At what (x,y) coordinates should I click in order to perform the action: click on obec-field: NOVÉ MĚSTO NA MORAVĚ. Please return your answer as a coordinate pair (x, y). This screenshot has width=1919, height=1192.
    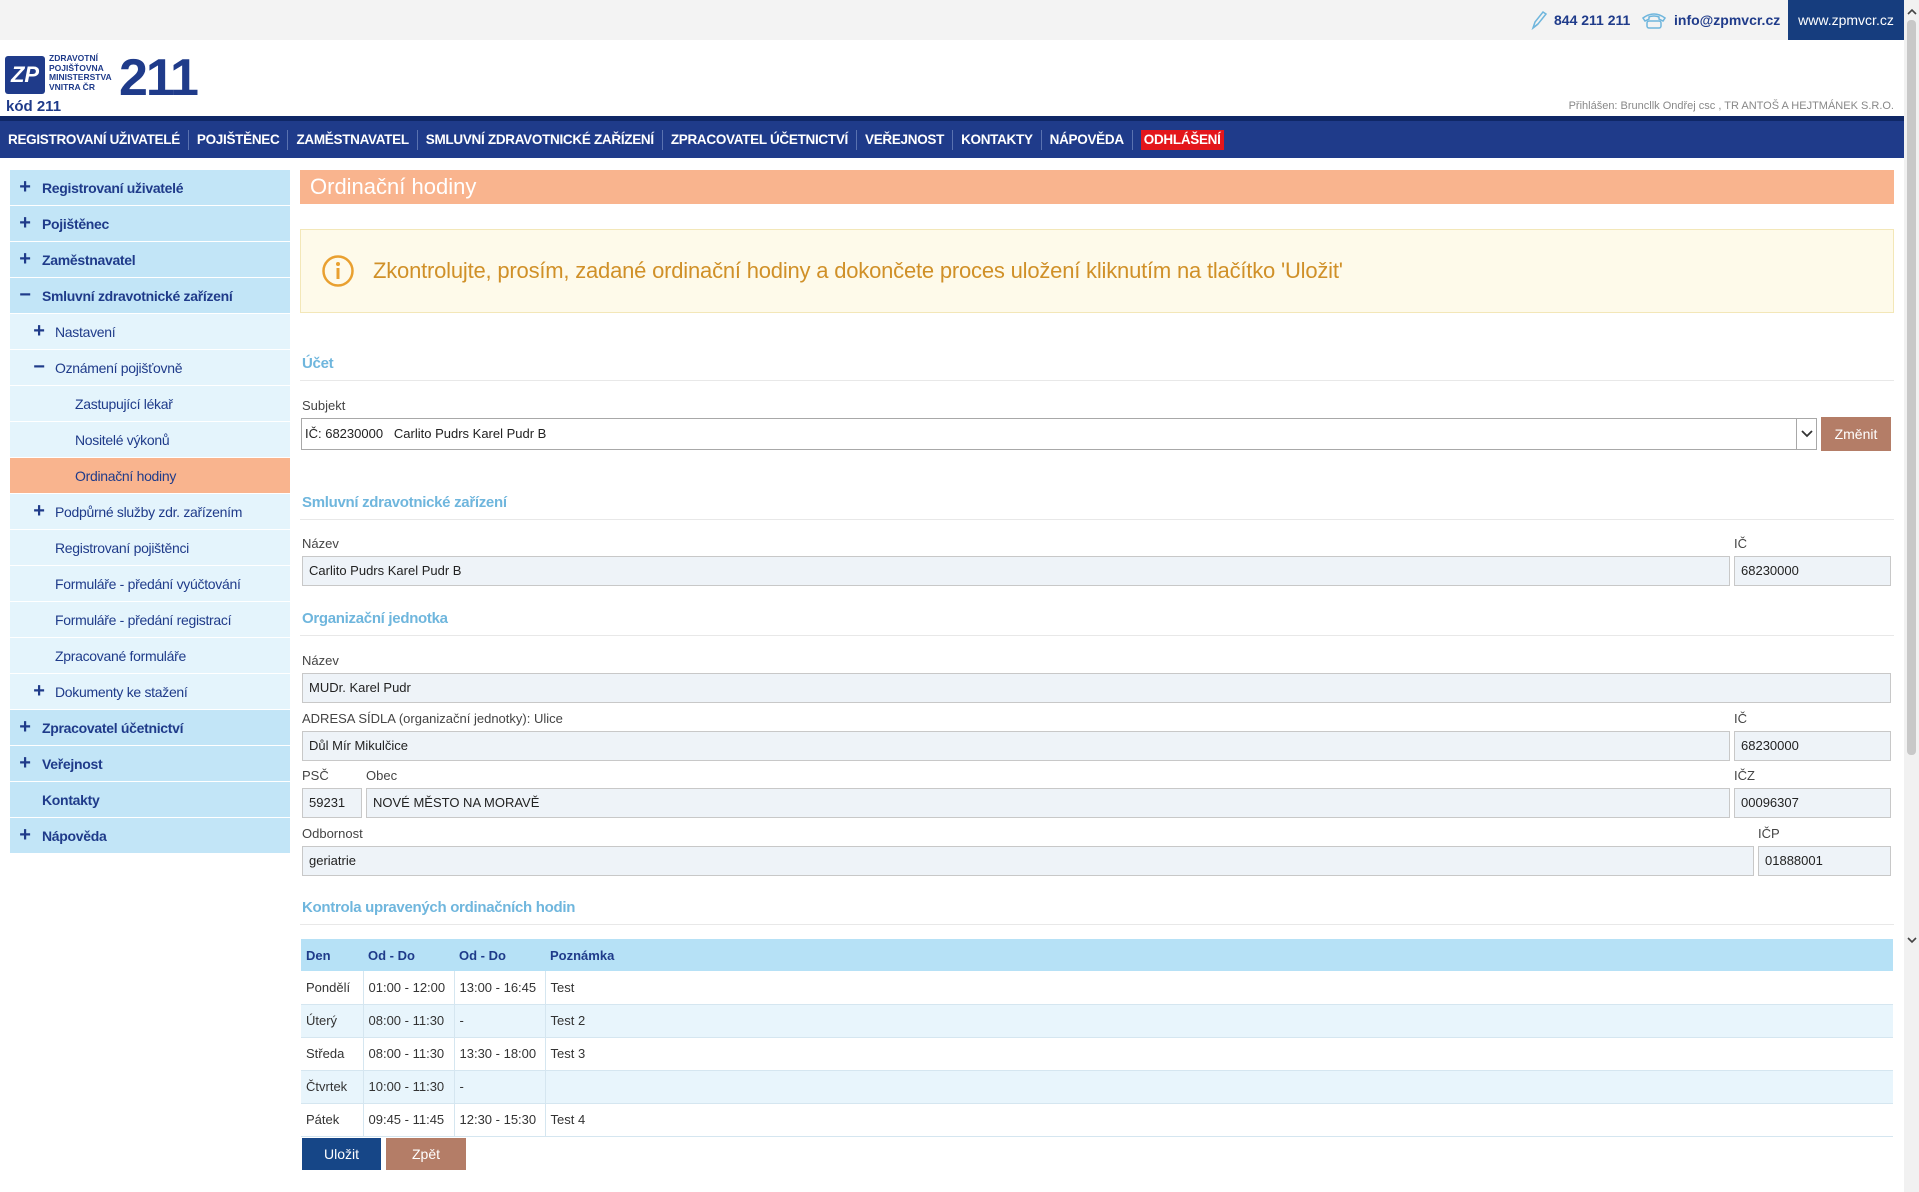
    Looking at the image, I should click on (1048, 803).